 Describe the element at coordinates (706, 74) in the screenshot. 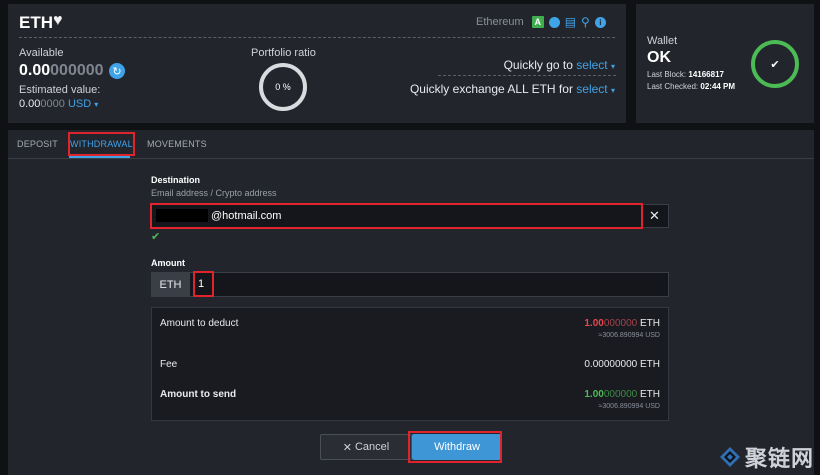

I see `last-block-value: 14166817` at that location.